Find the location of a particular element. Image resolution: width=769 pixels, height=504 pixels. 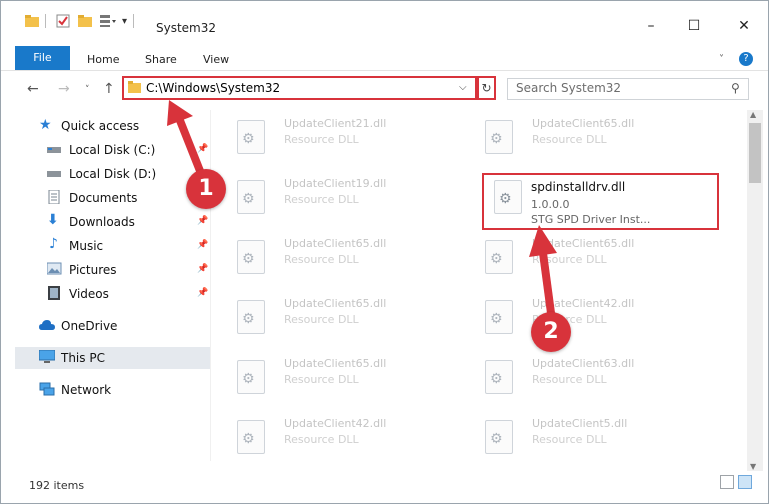

item-count: 192 items is located at coordinates (57, 485).